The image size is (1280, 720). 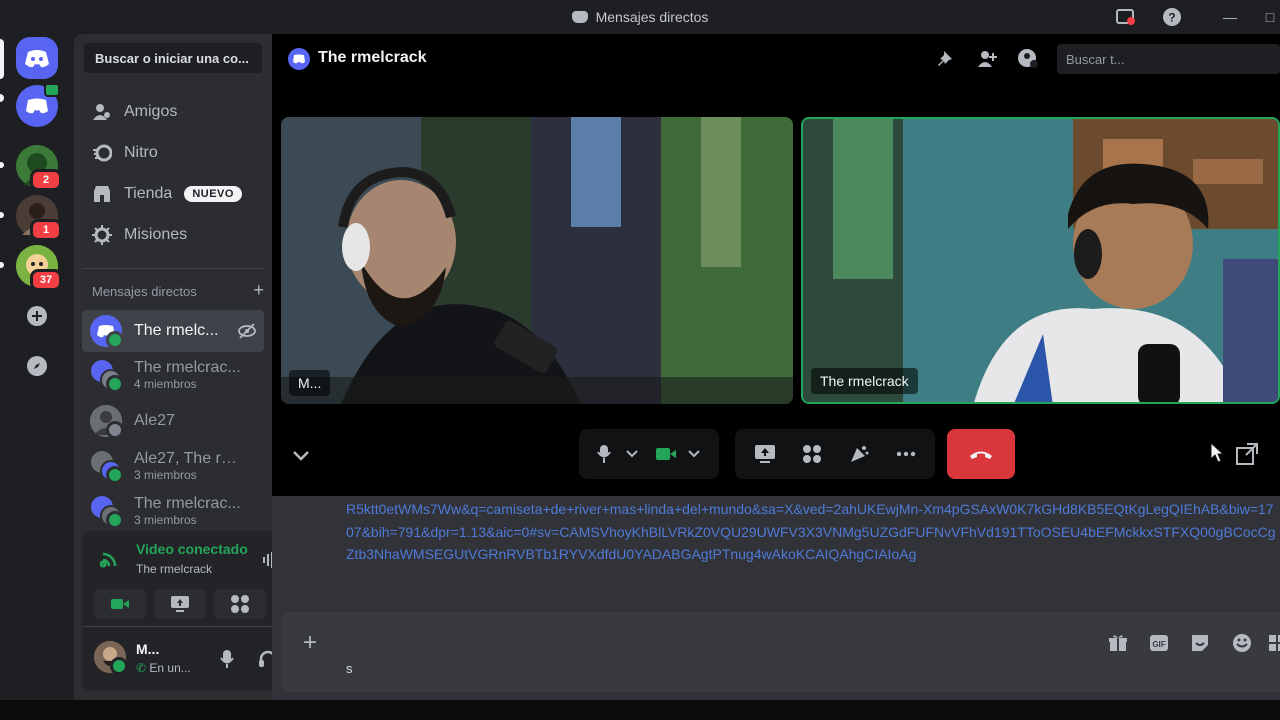 What do you see at coordinates (154, 420) in the screenshot?
I see `dm-name: Ale27` at bounding box center [154, 420].